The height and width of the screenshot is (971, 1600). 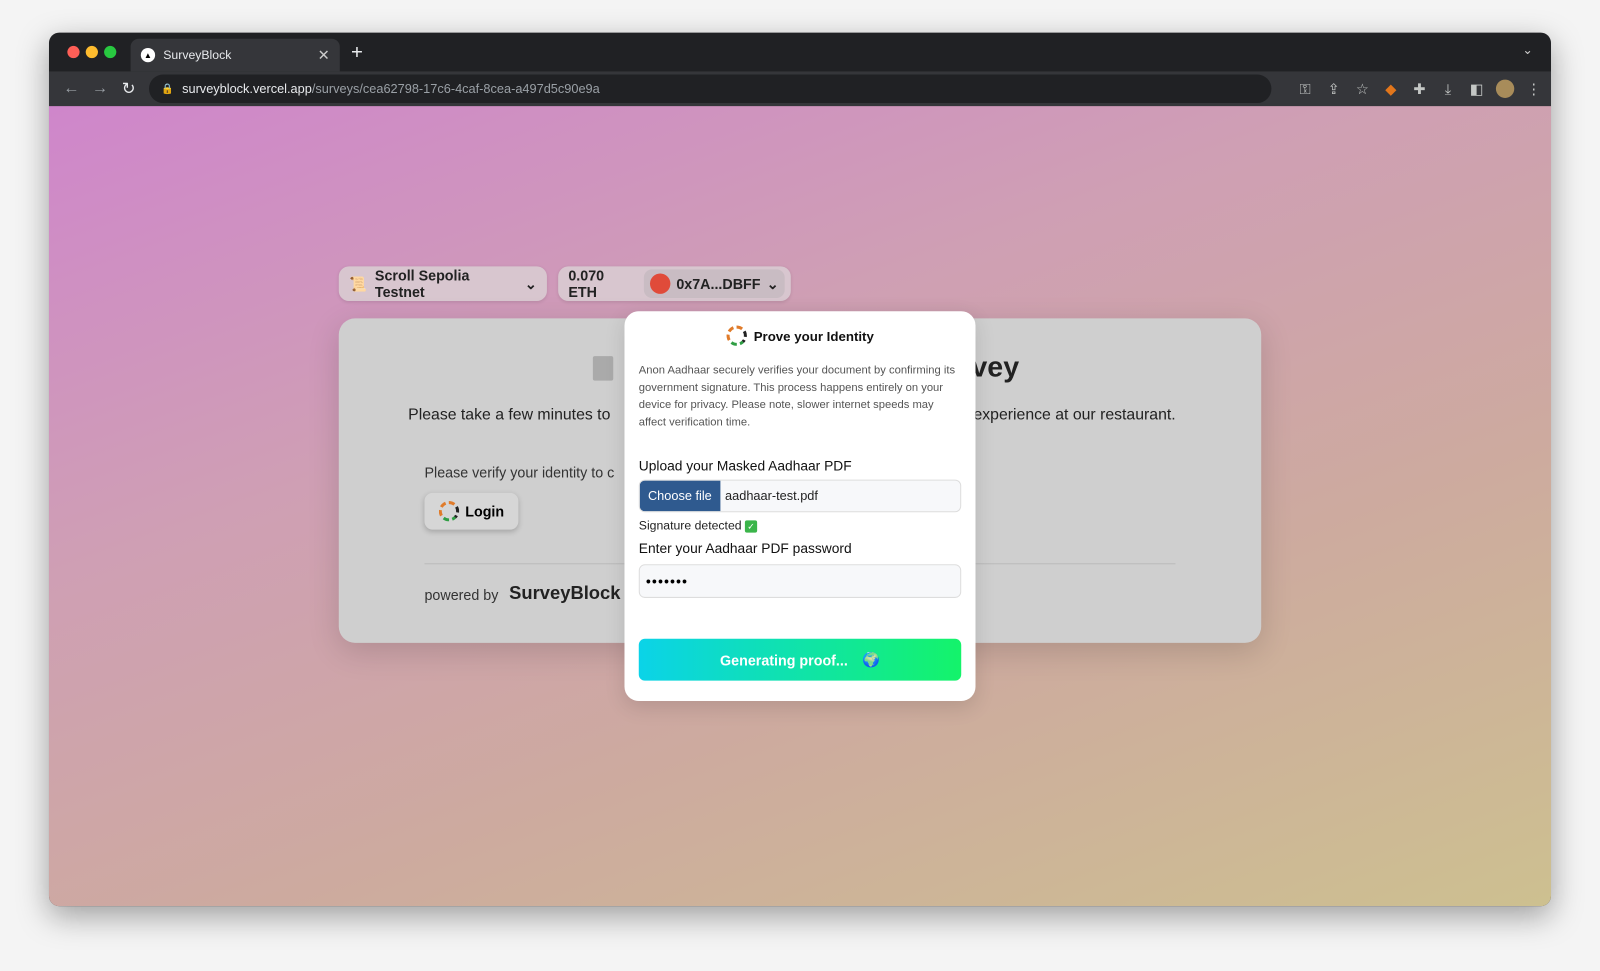 What do you see at coordinates (565, 593) in the screenshot?
I see `brand-logo: SurveyBlock` at bounding box center [565, 593].